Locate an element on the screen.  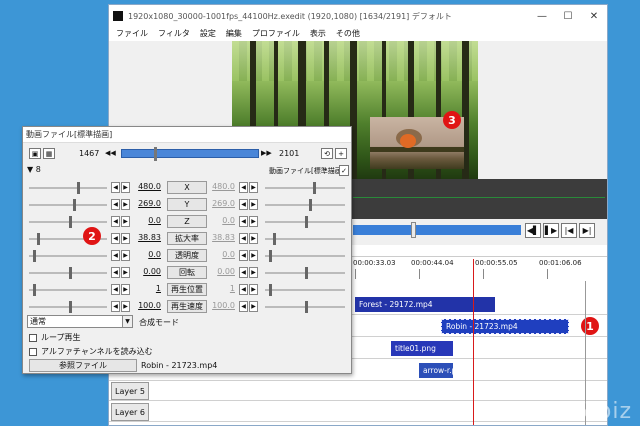
blend-mode-select: 通常 ▼ is located at coordinates (80, 321).